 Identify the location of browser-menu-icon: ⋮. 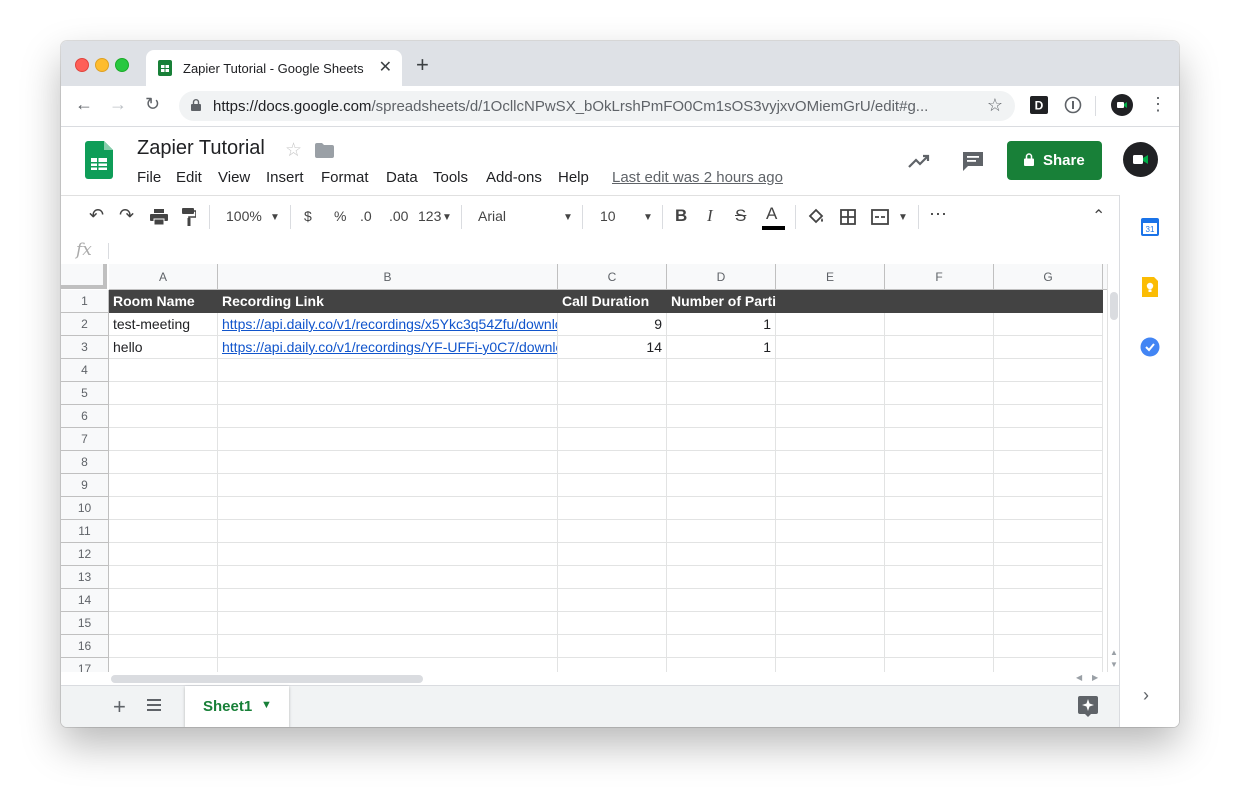
(1158, 104).